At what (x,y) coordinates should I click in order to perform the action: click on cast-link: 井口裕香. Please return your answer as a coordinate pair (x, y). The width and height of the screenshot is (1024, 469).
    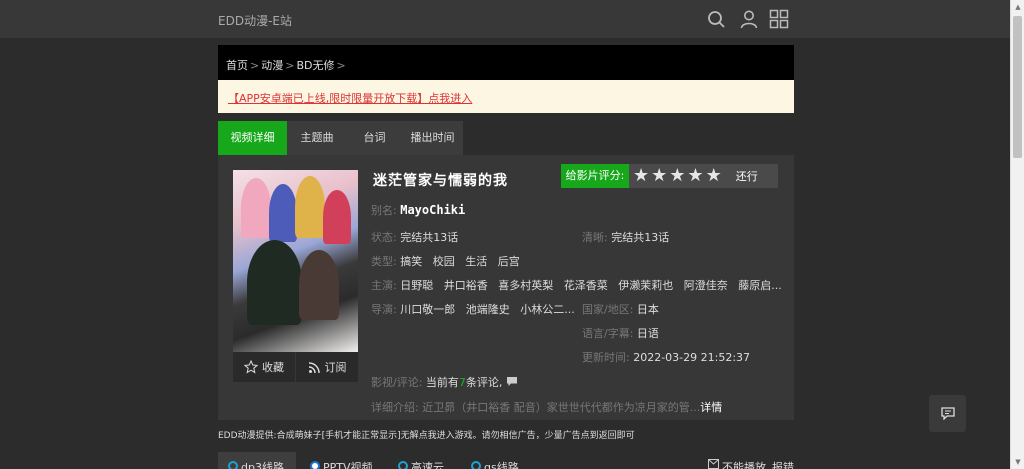
    Looking at the image, I should click on (466, 285).